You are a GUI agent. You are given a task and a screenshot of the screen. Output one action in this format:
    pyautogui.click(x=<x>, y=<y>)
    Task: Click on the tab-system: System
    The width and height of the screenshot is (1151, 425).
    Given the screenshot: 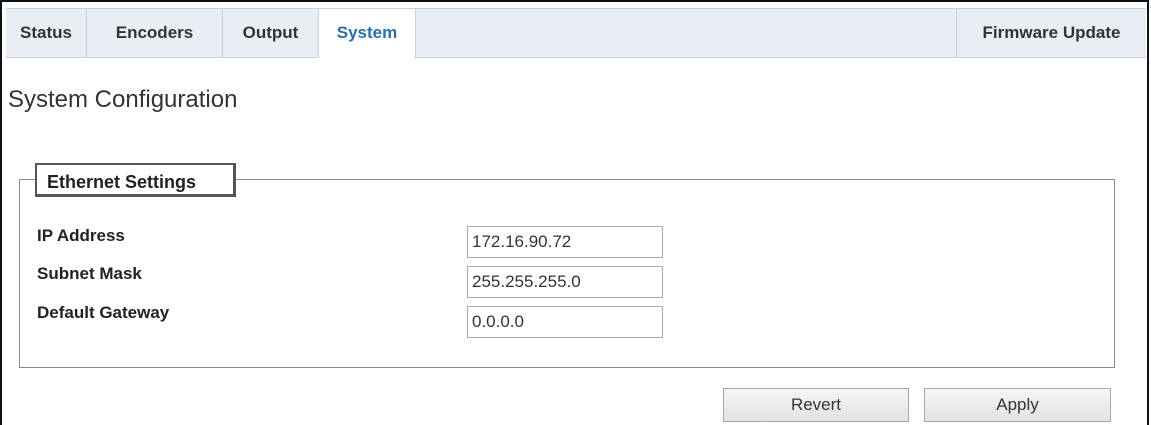 What is the action you would take?
    pyautogui.click(x=367, y=34)
    